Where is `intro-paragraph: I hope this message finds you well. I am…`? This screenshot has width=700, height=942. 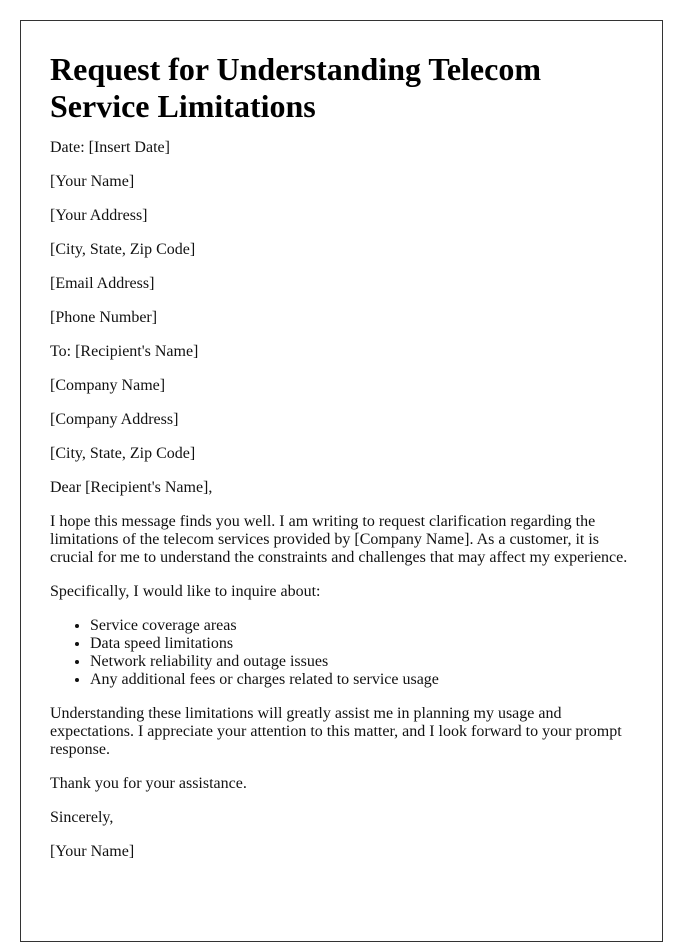 intro-paragraph: I hope this message finds you well. I am… is located at coordinates (339, 539).